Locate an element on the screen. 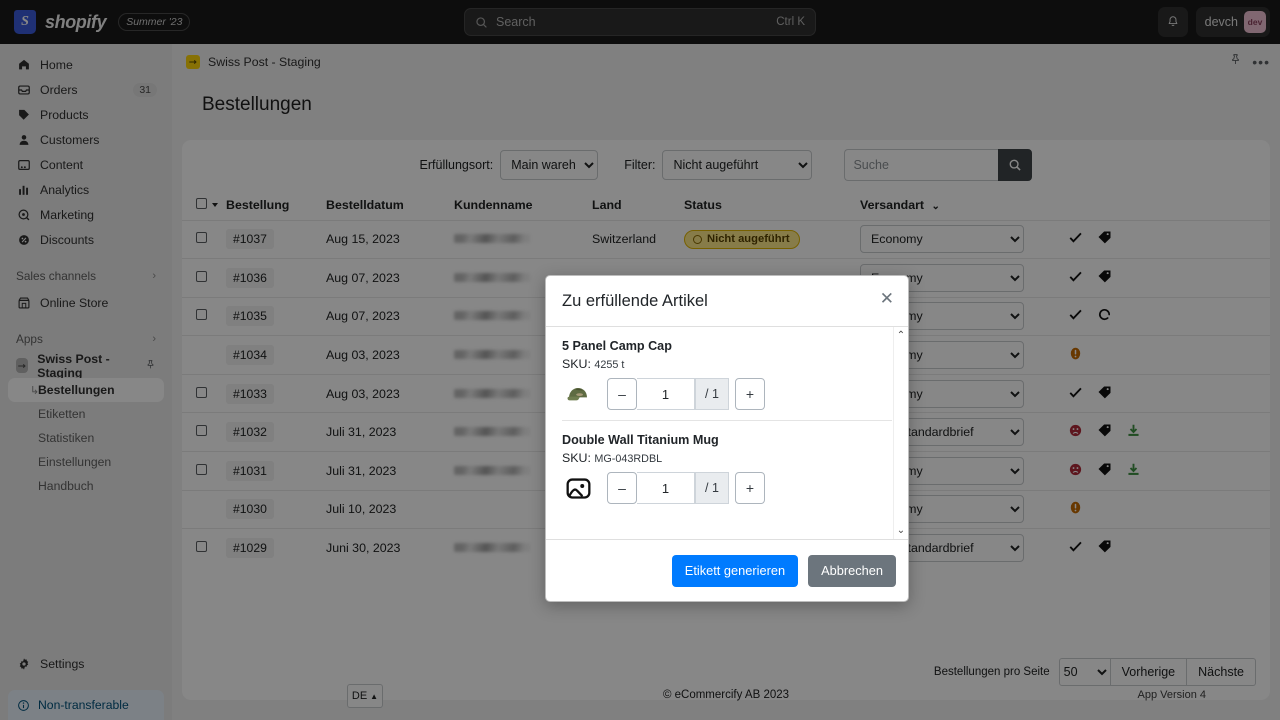  item-sku-row: SKU: 4255 t is located at coordinates (727, 364).